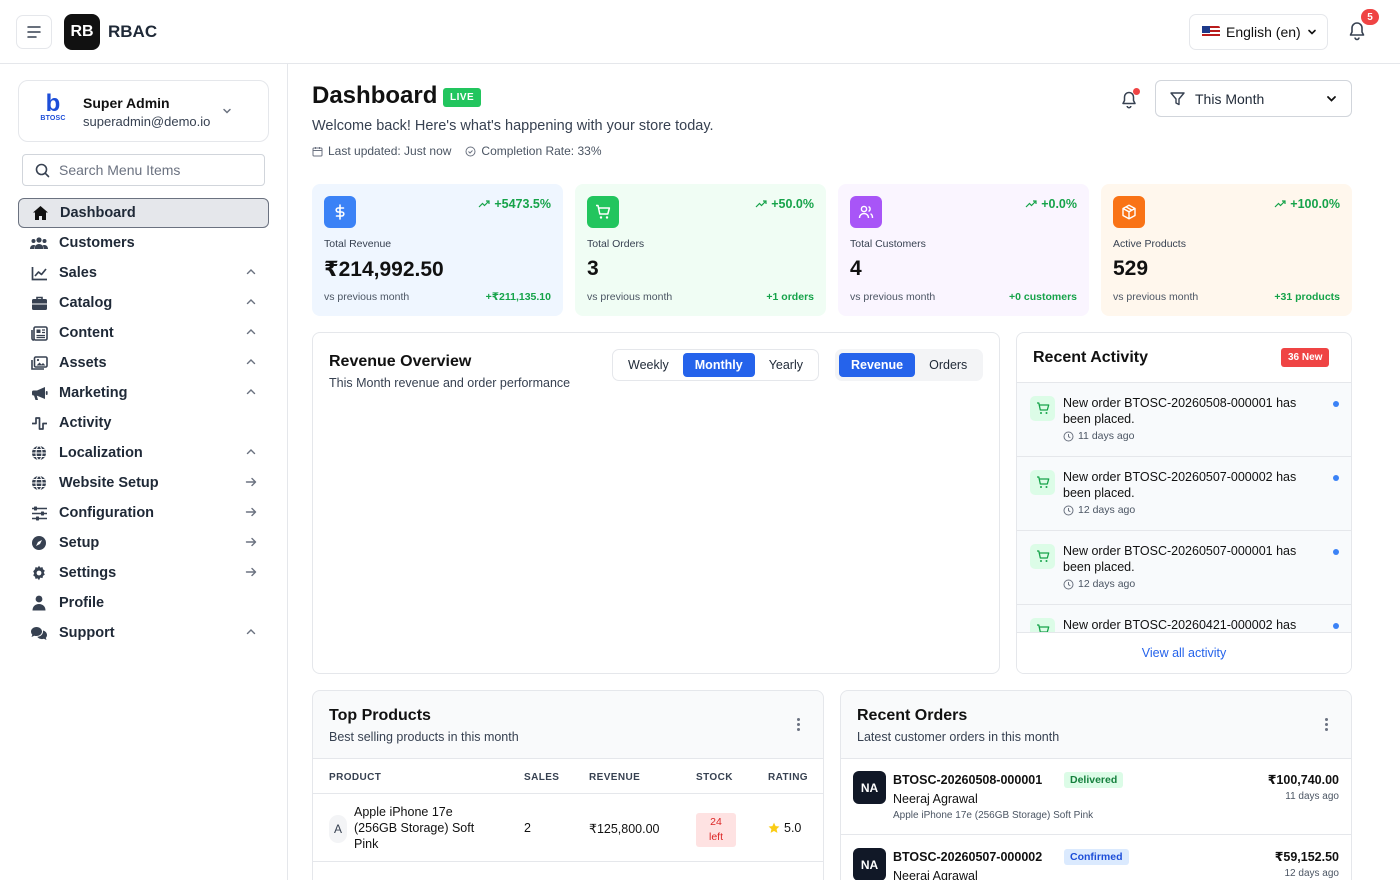  Describe the element at coordinates (470, 151) in the screenshot. I see `check-circle-icon` at that location.